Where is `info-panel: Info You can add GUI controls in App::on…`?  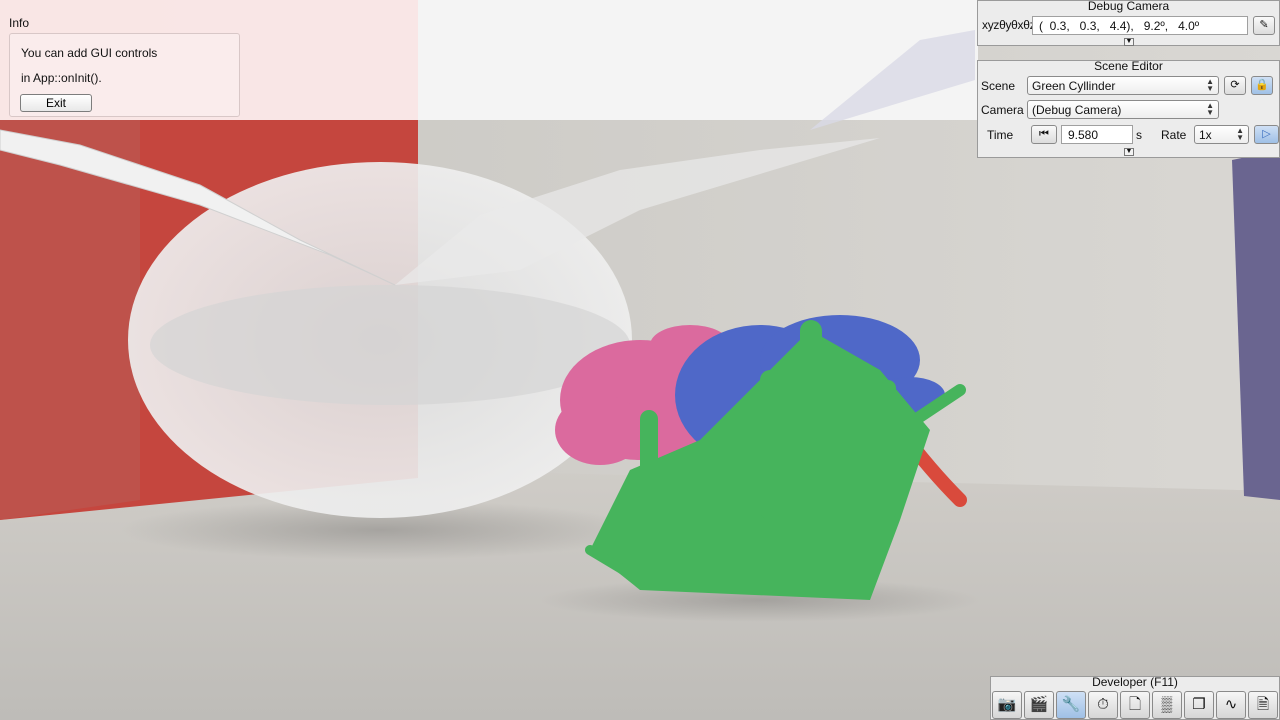 info-panel: Info You can add GUI controls in App::on… is located at coordinates (209, 60).